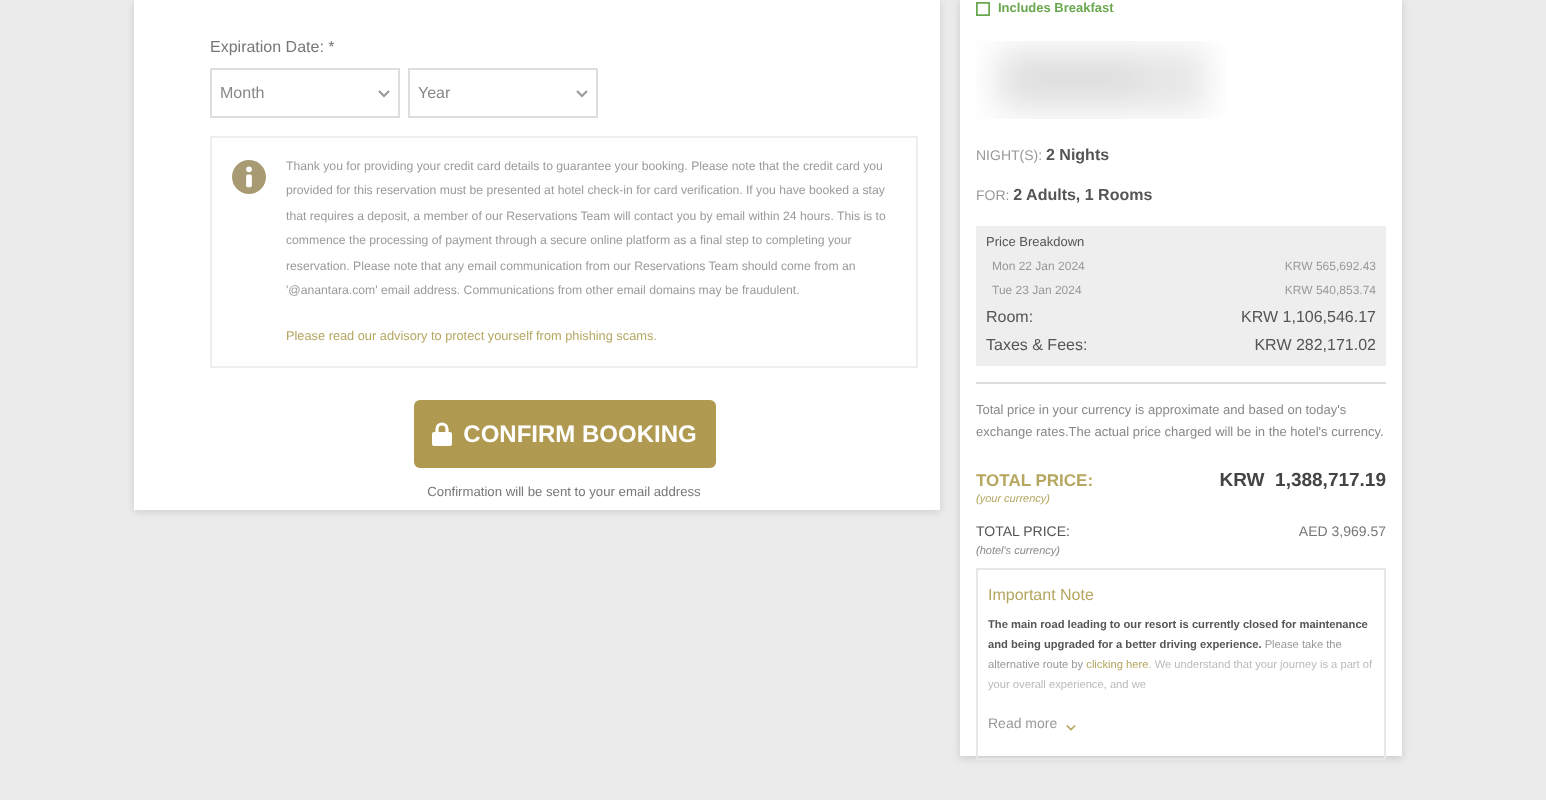 The image size is (1546, 800). What do you see at coordinates (1035, 480) in the screenshot?
I see `total-label: TOTAL PRICE:` at bounding box center [1035, 480].